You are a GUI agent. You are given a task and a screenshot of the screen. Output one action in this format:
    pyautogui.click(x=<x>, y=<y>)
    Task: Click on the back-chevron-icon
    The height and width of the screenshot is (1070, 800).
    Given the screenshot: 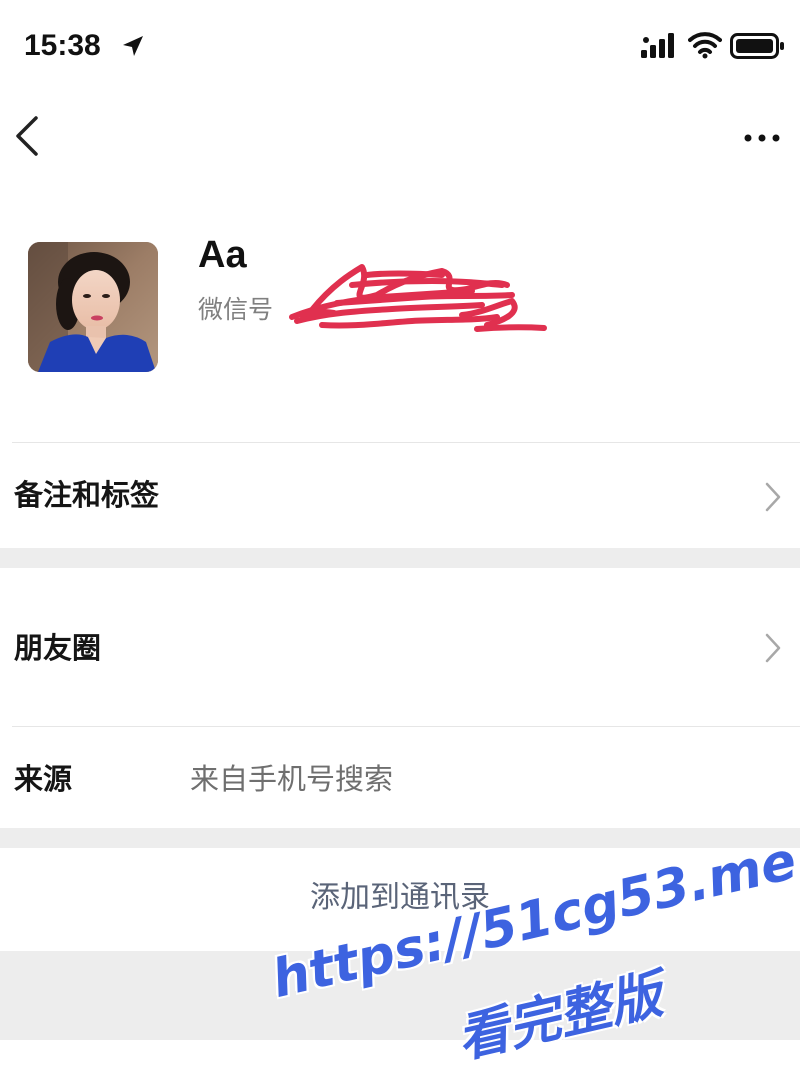 What is the action you would take?
    pyautogui.click(x=26, y=136)
    